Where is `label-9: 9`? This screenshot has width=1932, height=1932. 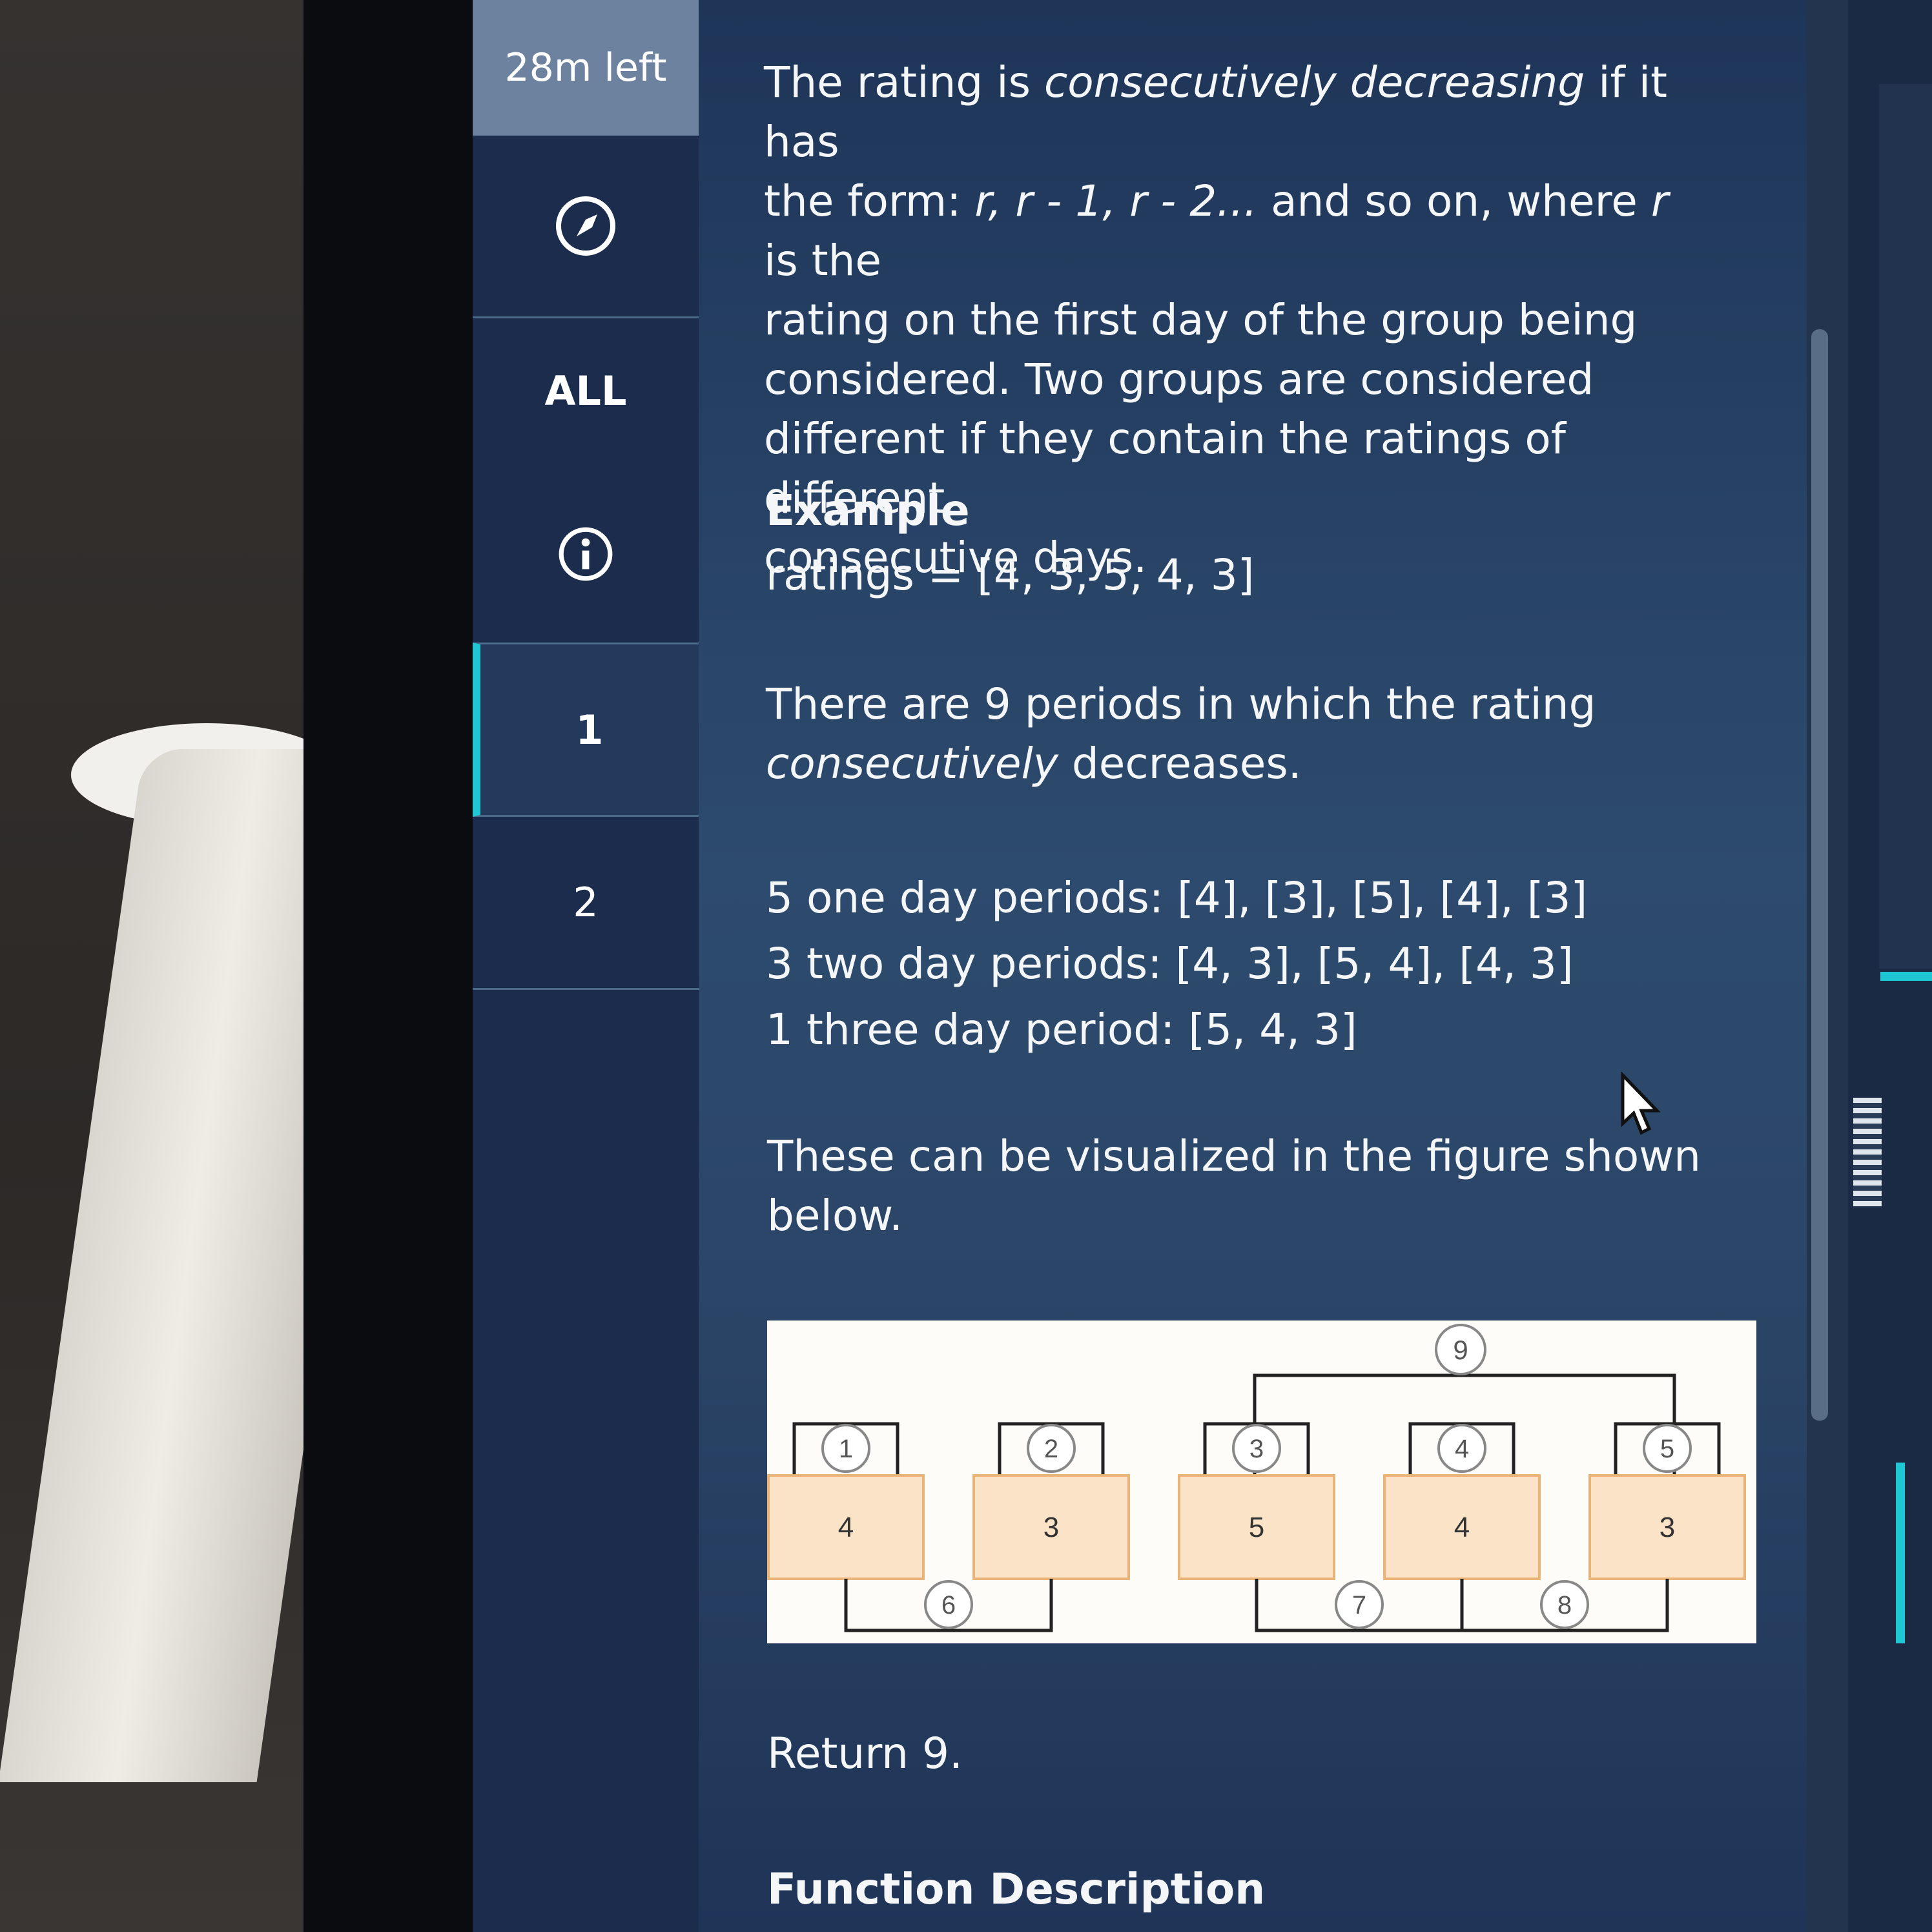
label-9: 9 is located at coordinates (1460, 1350).